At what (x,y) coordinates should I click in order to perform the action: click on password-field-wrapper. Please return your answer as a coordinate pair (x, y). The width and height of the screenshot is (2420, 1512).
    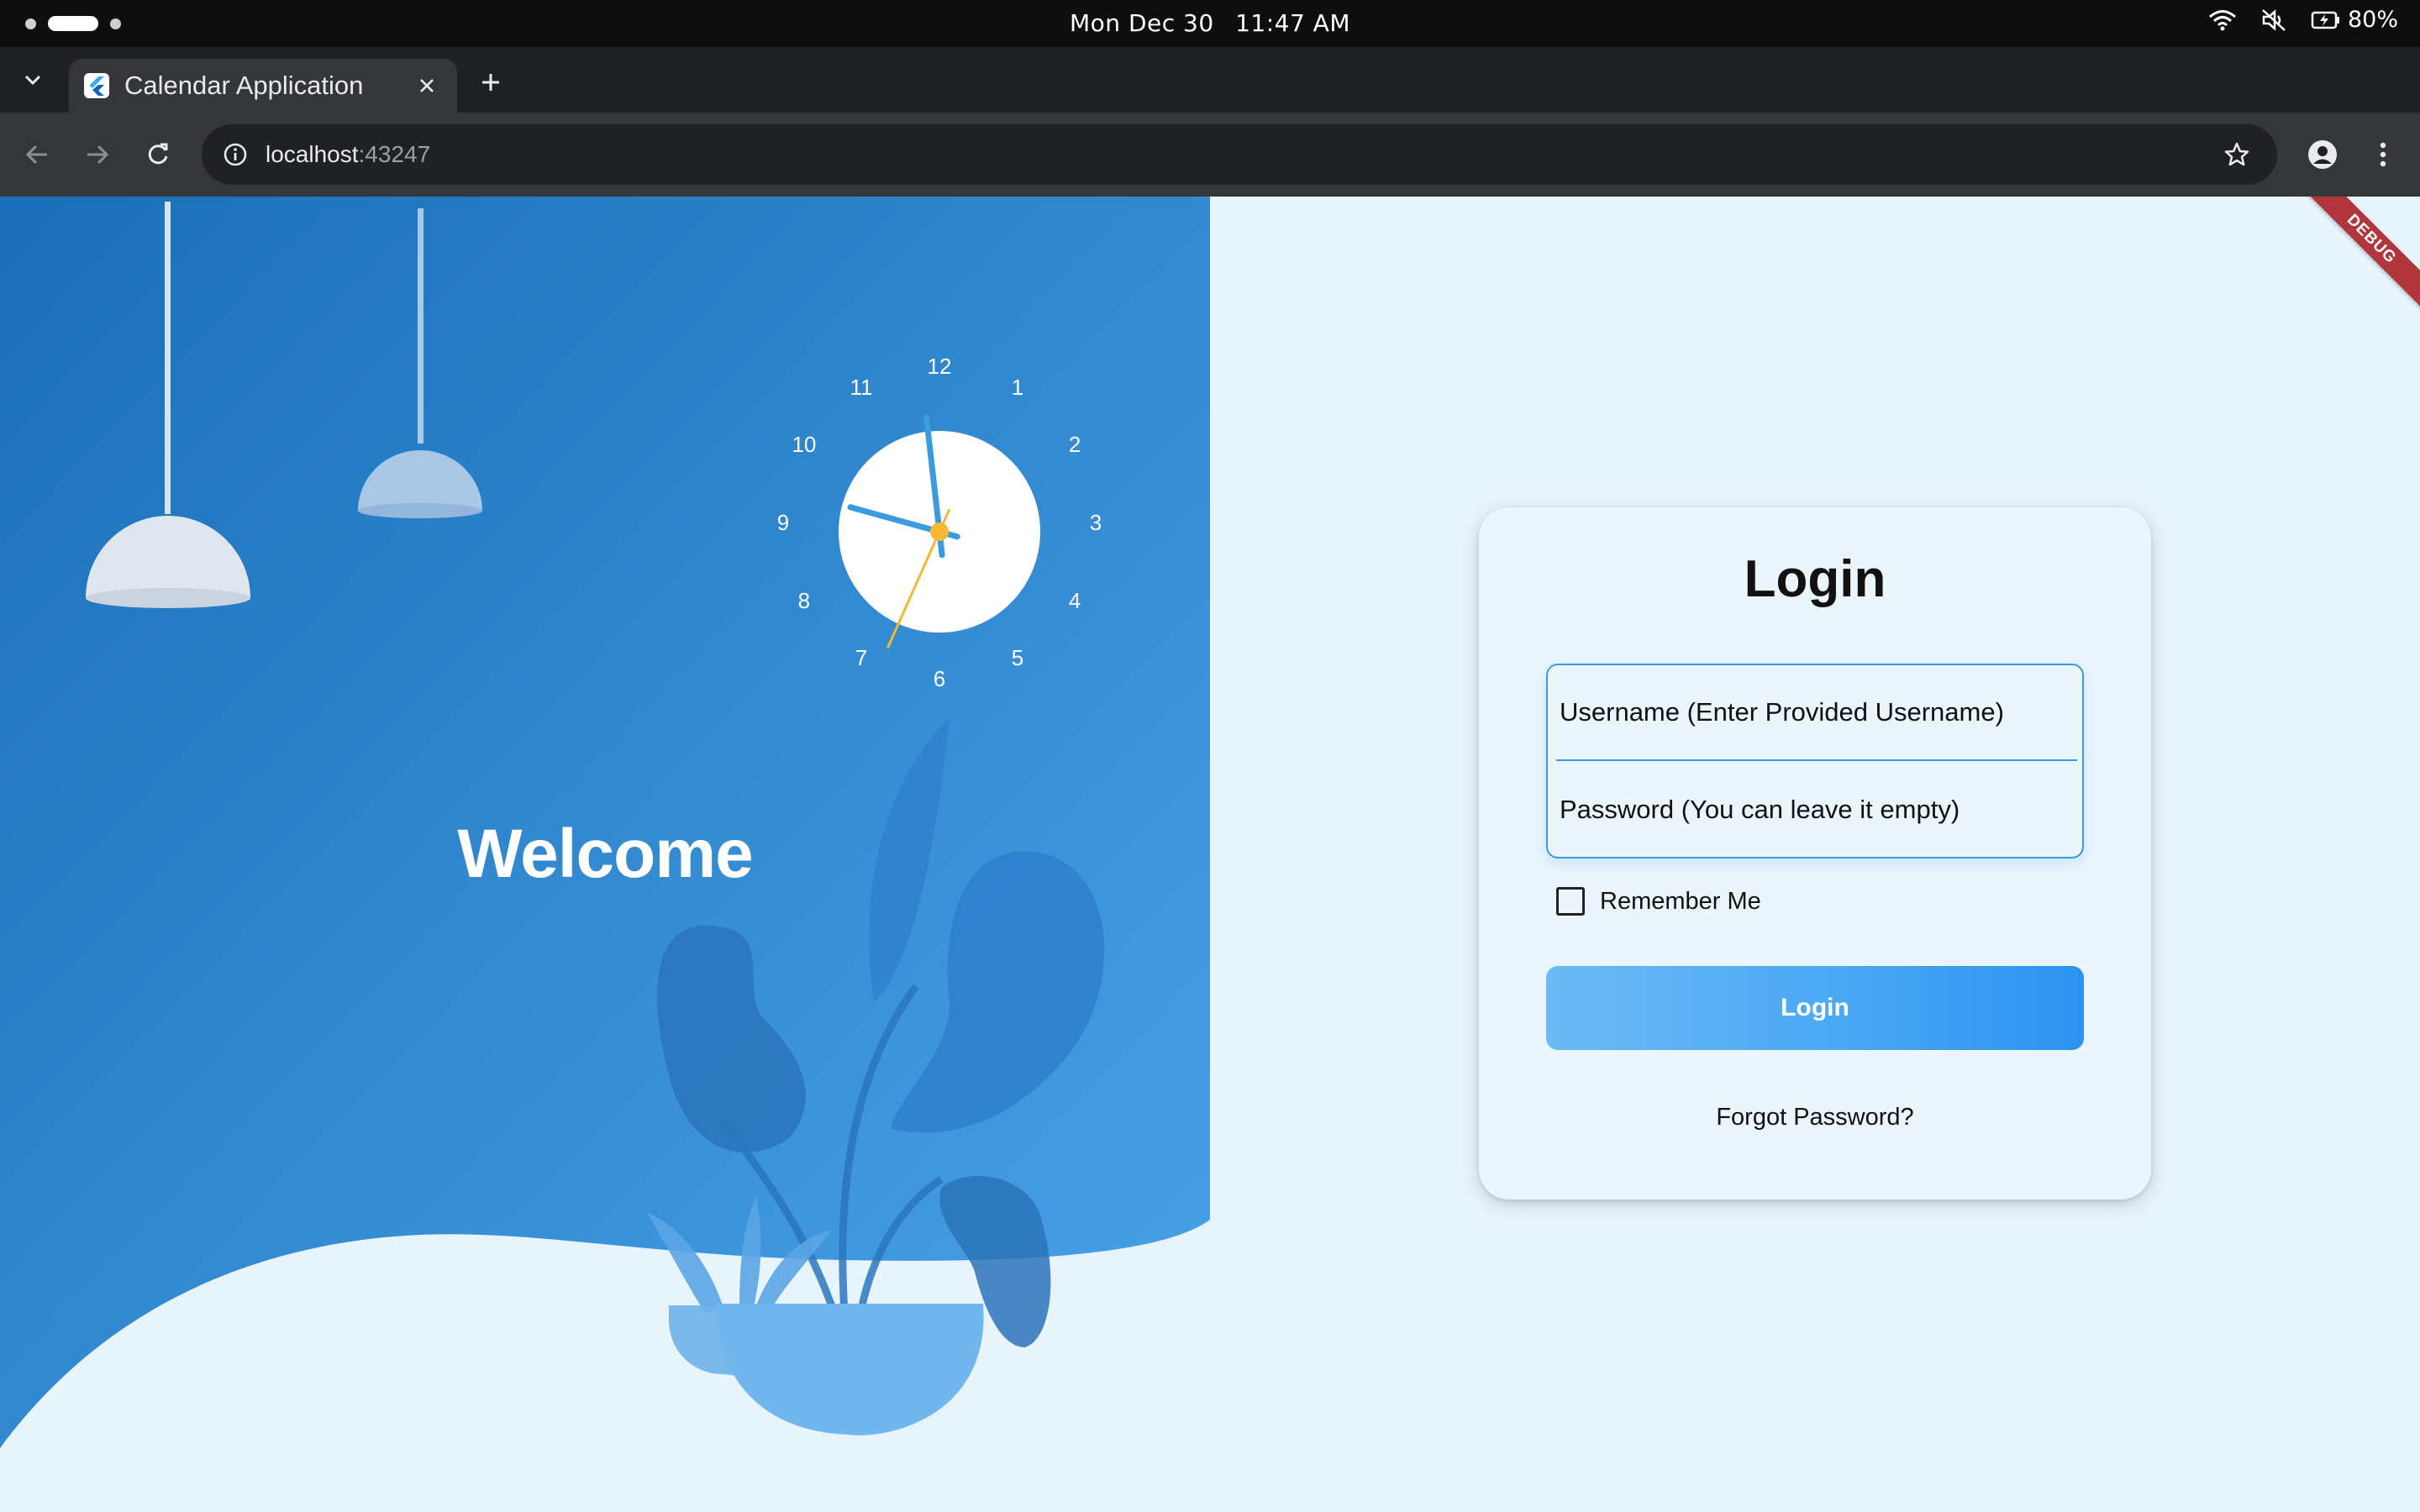
    Looking at the image, I should click on (1815, 810).